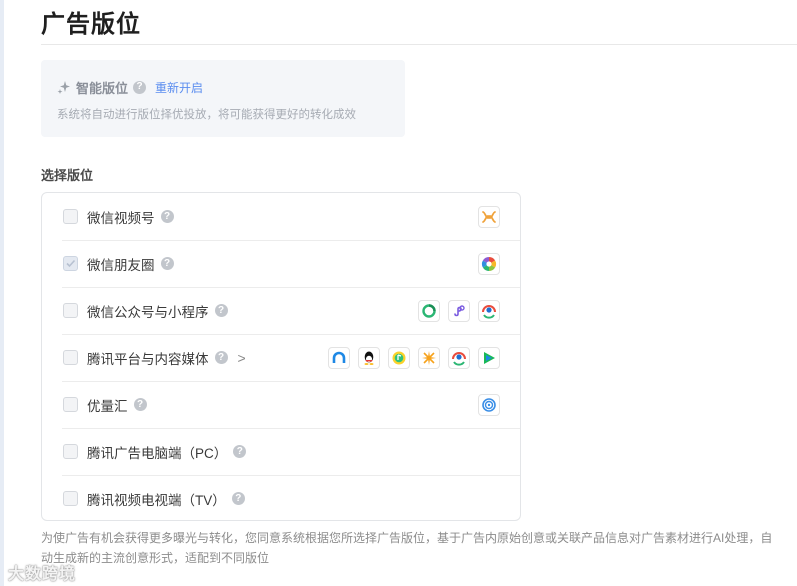  I want to click on official-account-icon, so click(429, 310).